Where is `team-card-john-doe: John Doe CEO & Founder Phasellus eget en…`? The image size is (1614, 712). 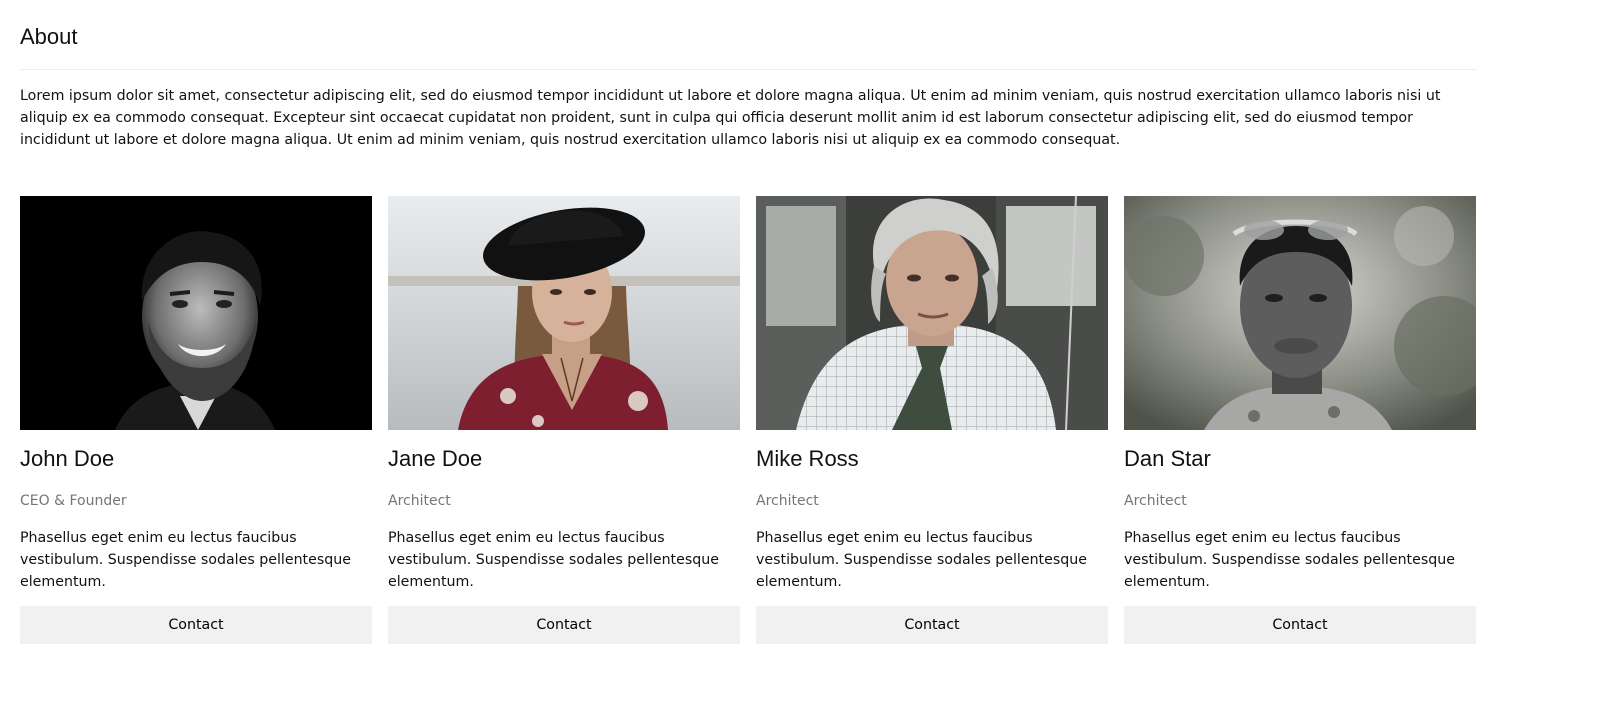
team-card-john-doe: John Doe CEO & Founder Phasellus eget en… is located at coordinates (196, 420).